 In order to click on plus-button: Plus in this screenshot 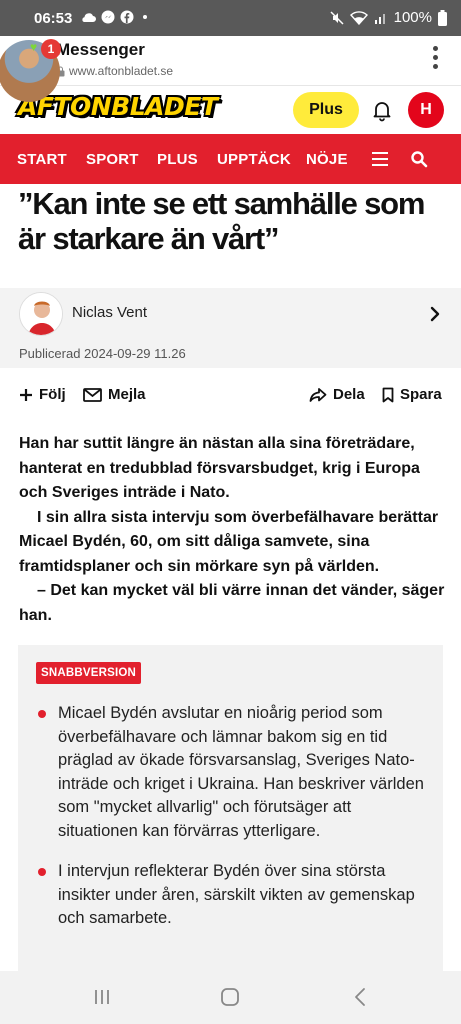, I will do `click(326, 110)`.